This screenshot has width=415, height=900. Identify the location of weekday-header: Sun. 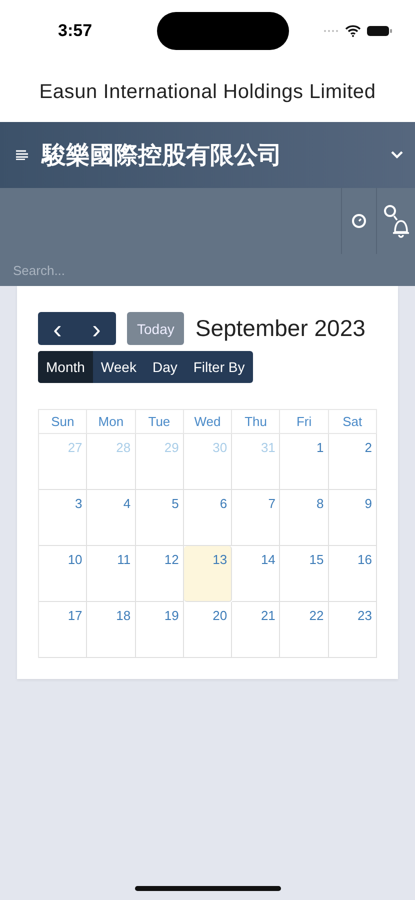
(63, 422).